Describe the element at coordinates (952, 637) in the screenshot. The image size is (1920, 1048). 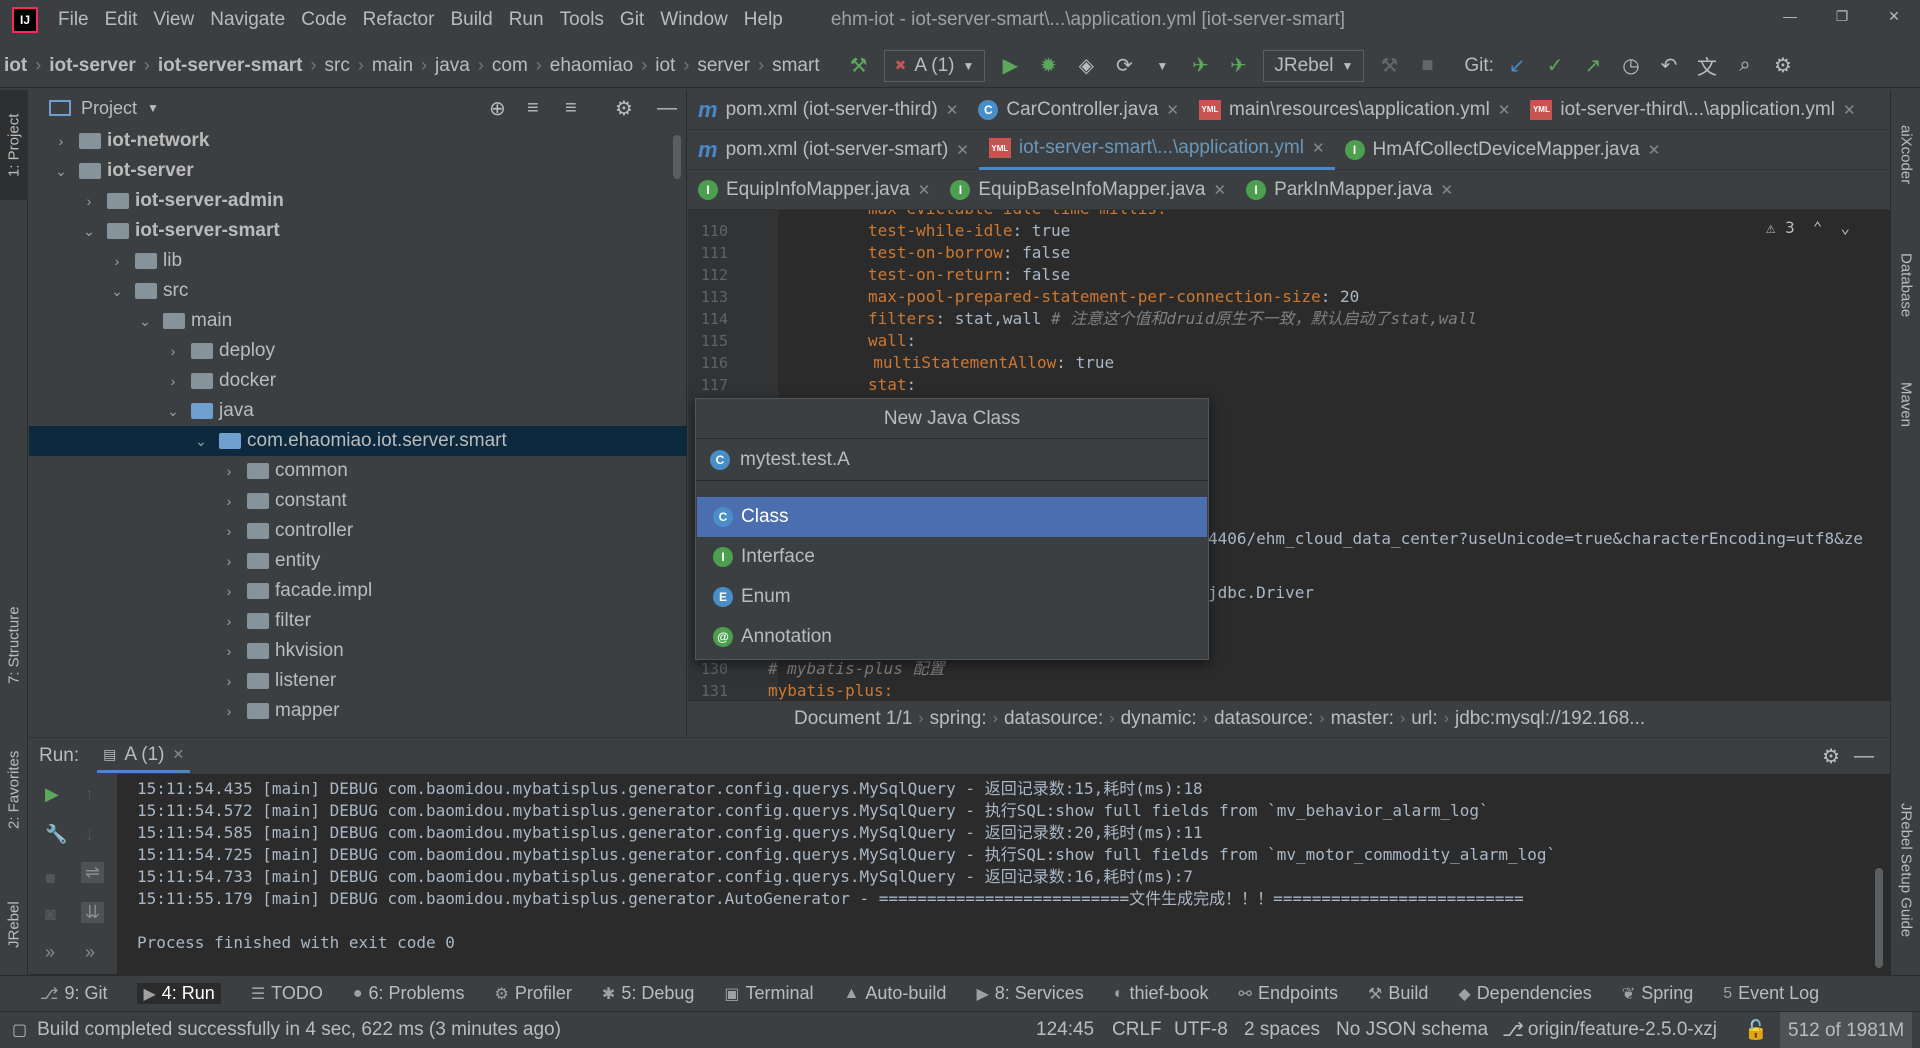
I see `kind-option-annotation: @ Annotation` at that location.